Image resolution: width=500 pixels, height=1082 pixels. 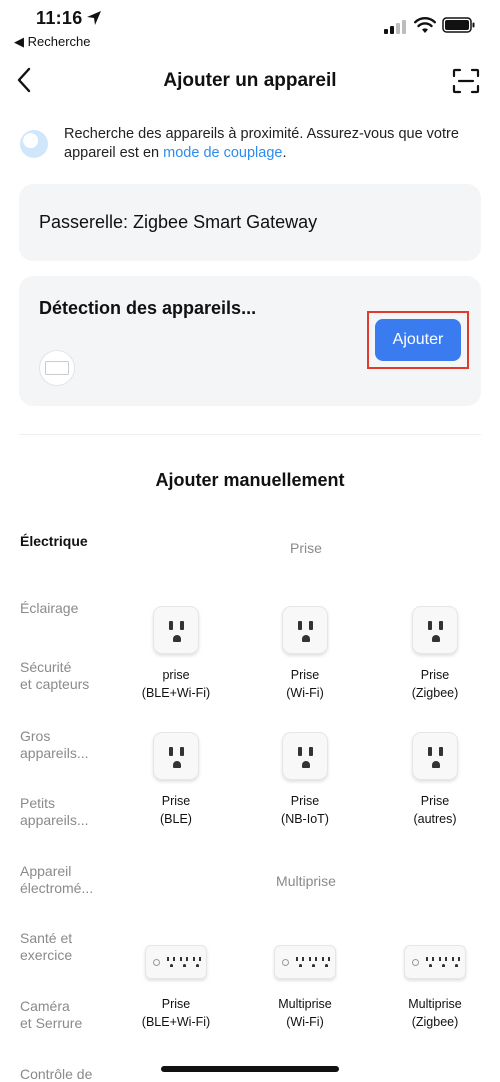 I want to click on product-label: Prise (autres), so click(x=435, y=810).